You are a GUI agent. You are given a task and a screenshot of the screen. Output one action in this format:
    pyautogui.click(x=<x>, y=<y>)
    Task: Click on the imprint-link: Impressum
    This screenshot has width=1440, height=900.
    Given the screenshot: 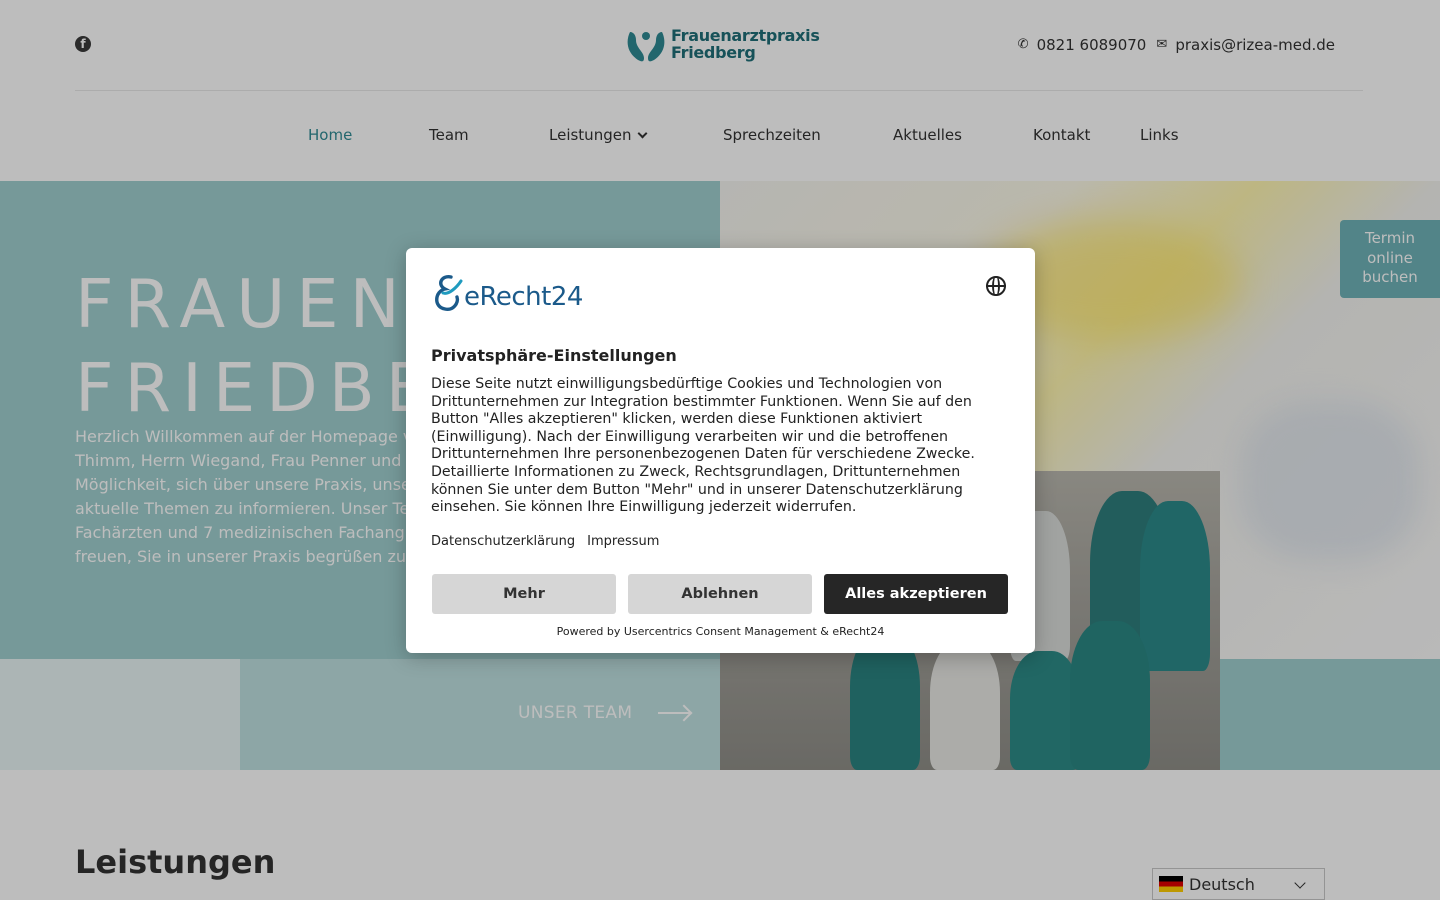 What is the action you would take?
    pyautogui.click(x=623, y=541)
    